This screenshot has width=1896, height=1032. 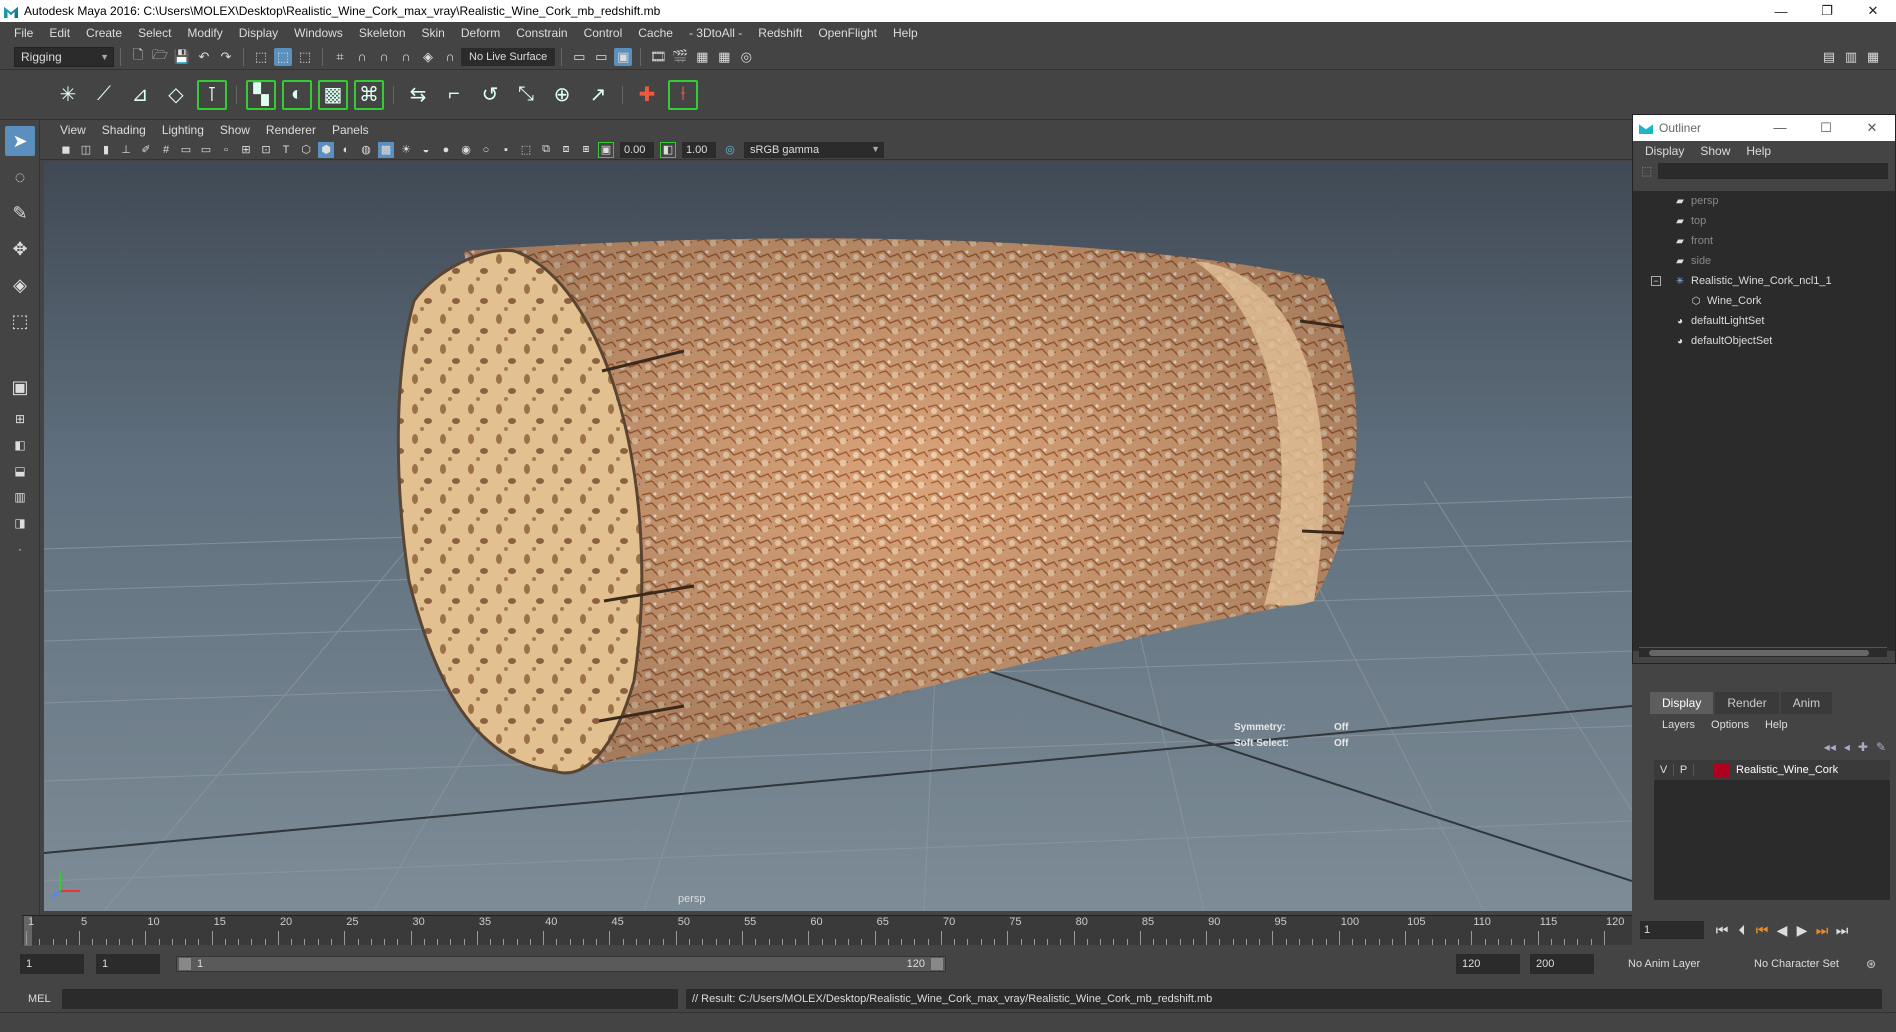 I want to click on aim-constraint-icon: ⊕, so click(x=562, y=95).